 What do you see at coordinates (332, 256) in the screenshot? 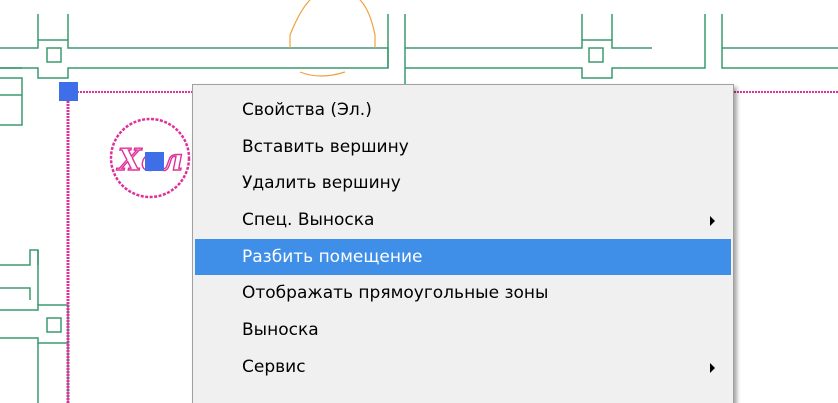
I see `menu-item-label: Разбить помещение` at bounding box center [332, 256].